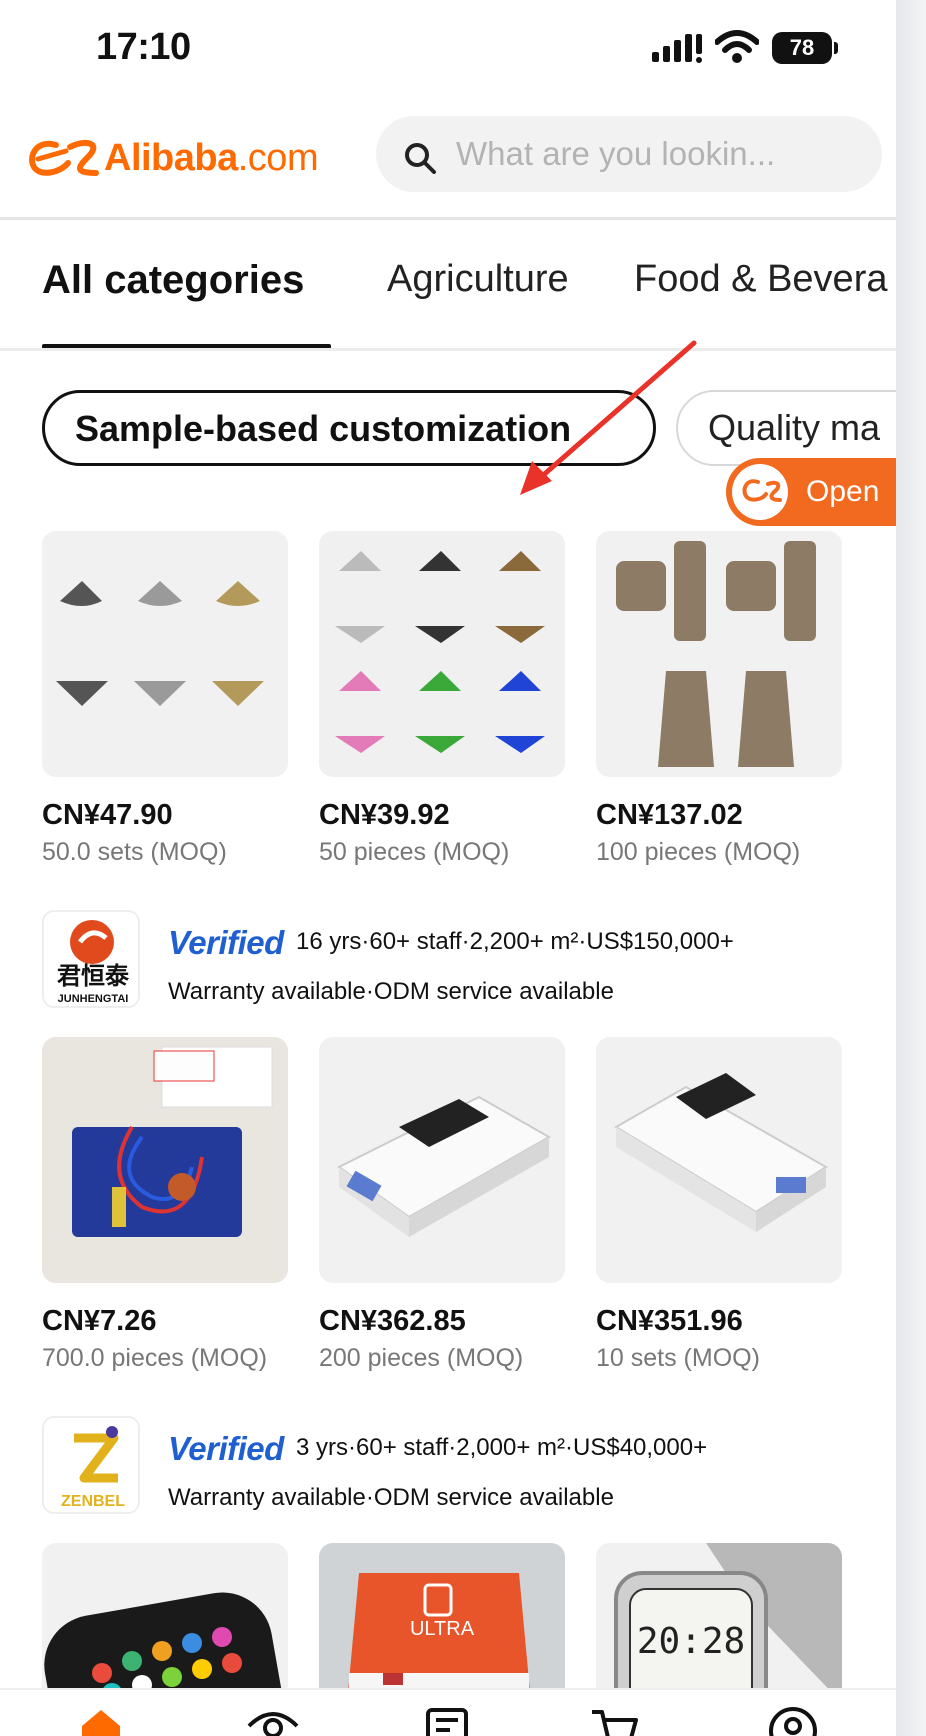  What do you see at coordinates (91, 959) in the screenshot?
I see `supplier-logo: 君恒泰 JUNHENGTAI` at bounding box center [91, 959].